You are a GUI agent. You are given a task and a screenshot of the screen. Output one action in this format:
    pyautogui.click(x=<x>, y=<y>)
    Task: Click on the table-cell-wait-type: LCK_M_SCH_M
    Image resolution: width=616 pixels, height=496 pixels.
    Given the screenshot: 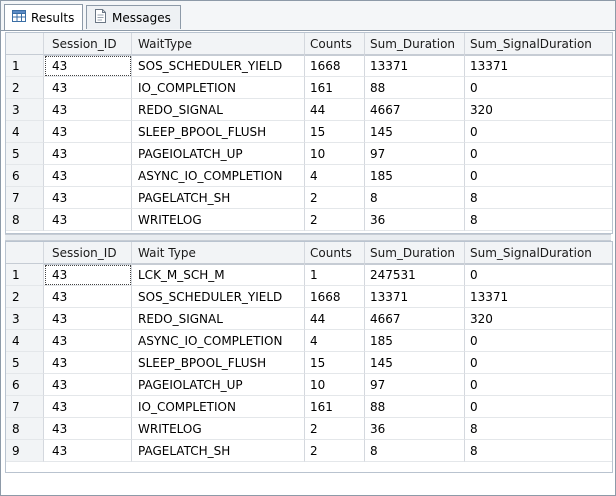 What is the action you would take?
    pyautogui.click(x=218, y=275)
    